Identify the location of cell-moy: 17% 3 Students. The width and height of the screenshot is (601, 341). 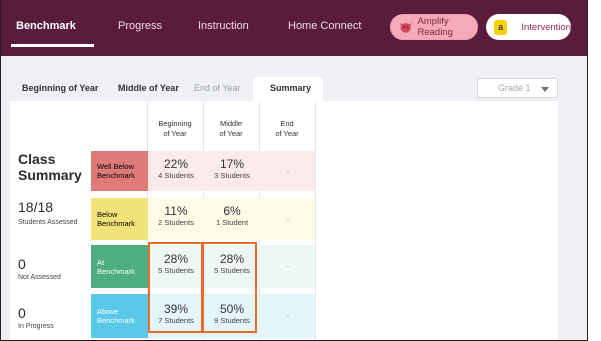
(232, 168).